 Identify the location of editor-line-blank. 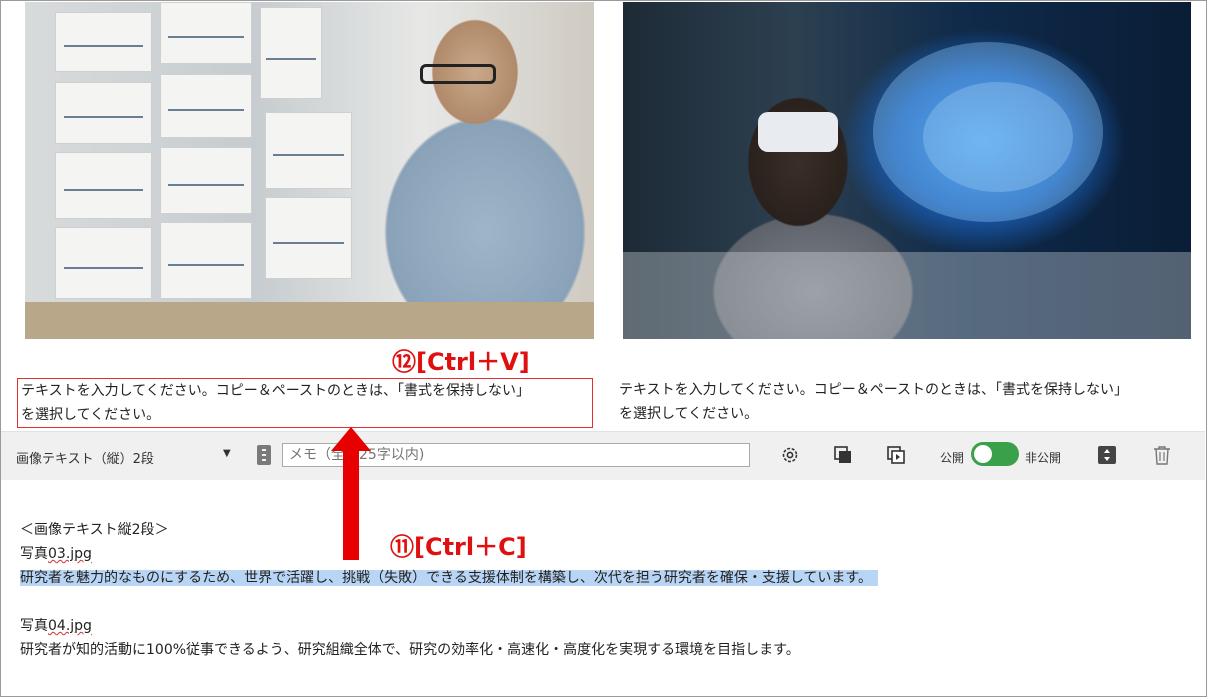
(449, 602).